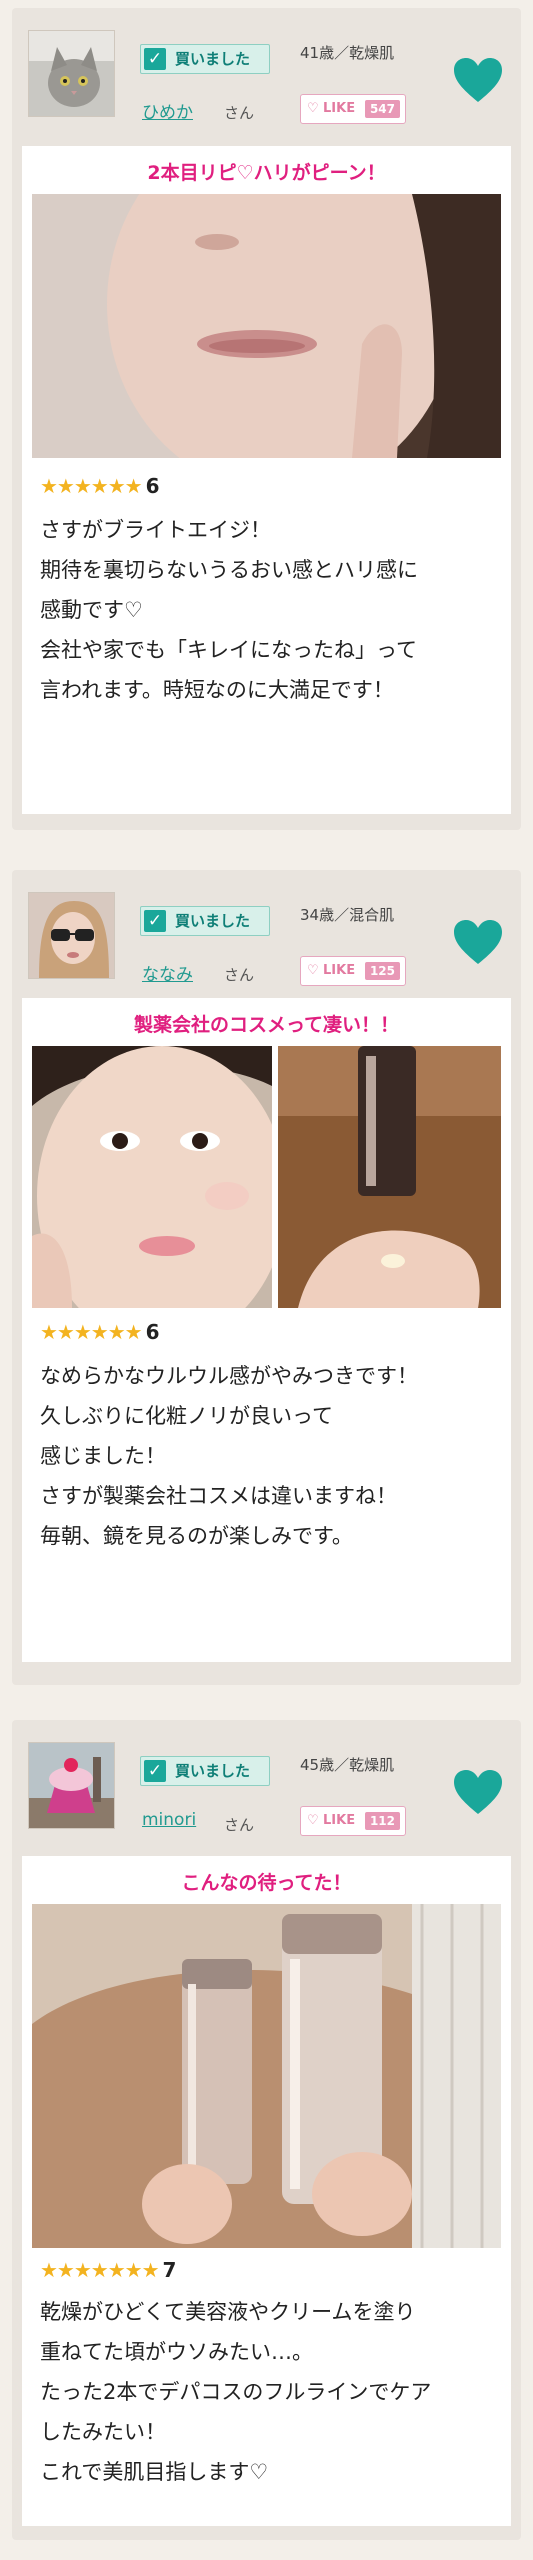  I want to click on like-button: ♡ LIKE 112, so click(353, 1821).